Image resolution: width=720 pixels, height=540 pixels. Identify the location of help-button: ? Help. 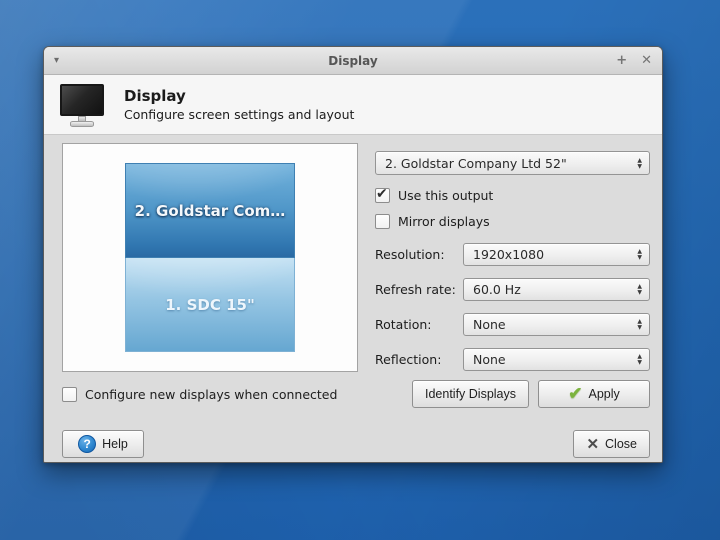
(103, 444).